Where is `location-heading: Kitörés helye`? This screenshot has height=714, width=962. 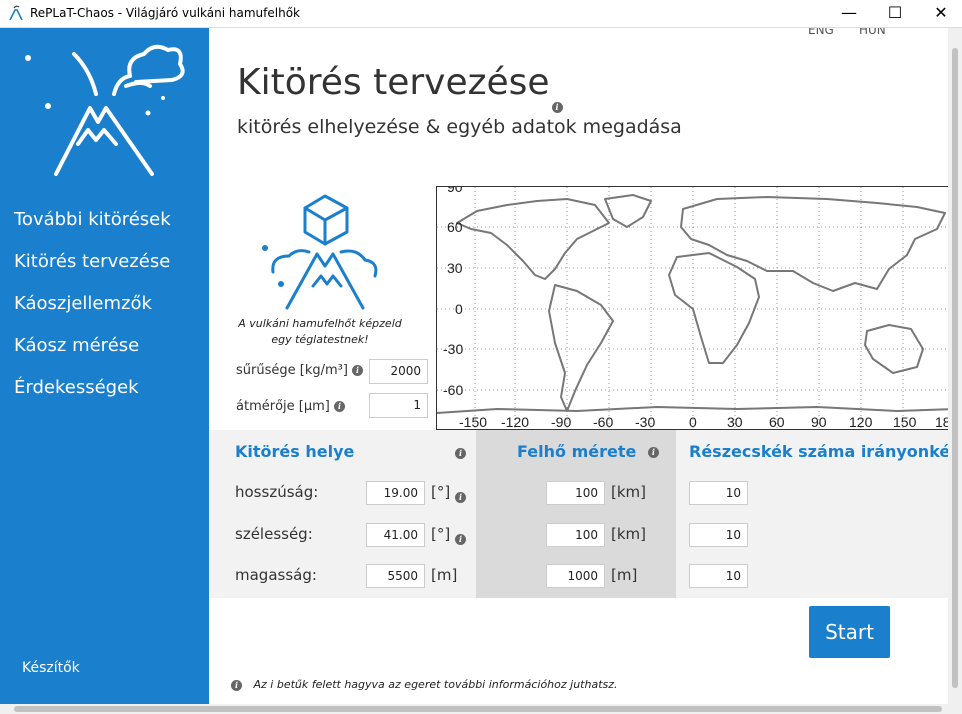 location-heading: Kitörés helye is located at coordinates (295, 451).